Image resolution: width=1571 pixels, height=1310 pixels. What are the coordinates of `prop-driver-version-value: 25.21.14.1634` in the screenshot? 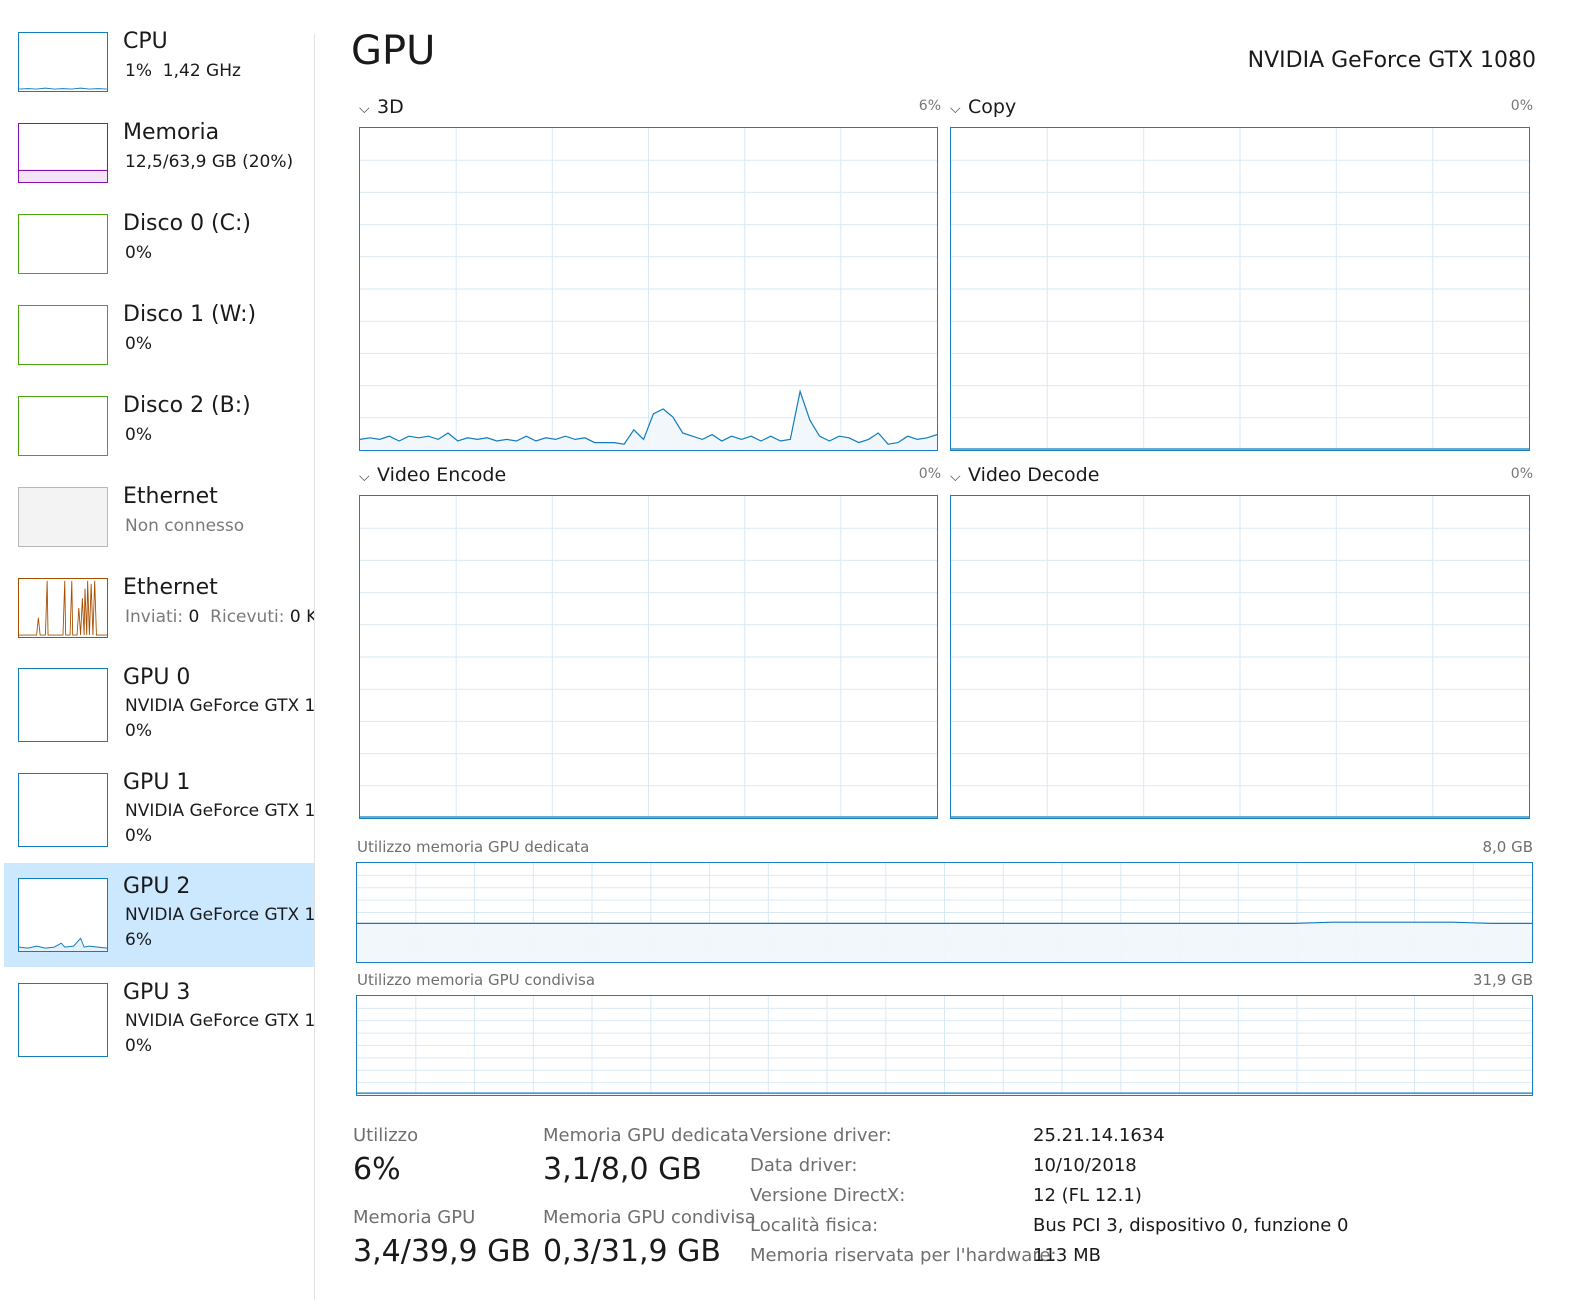 It's located at (1099, 1135).